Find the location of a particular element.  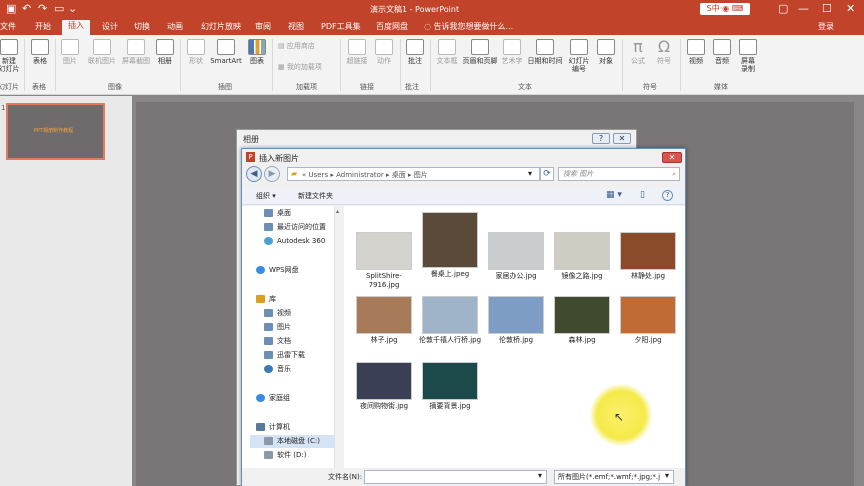

shapes-button: 形状 is located at coordinates (196, 52).